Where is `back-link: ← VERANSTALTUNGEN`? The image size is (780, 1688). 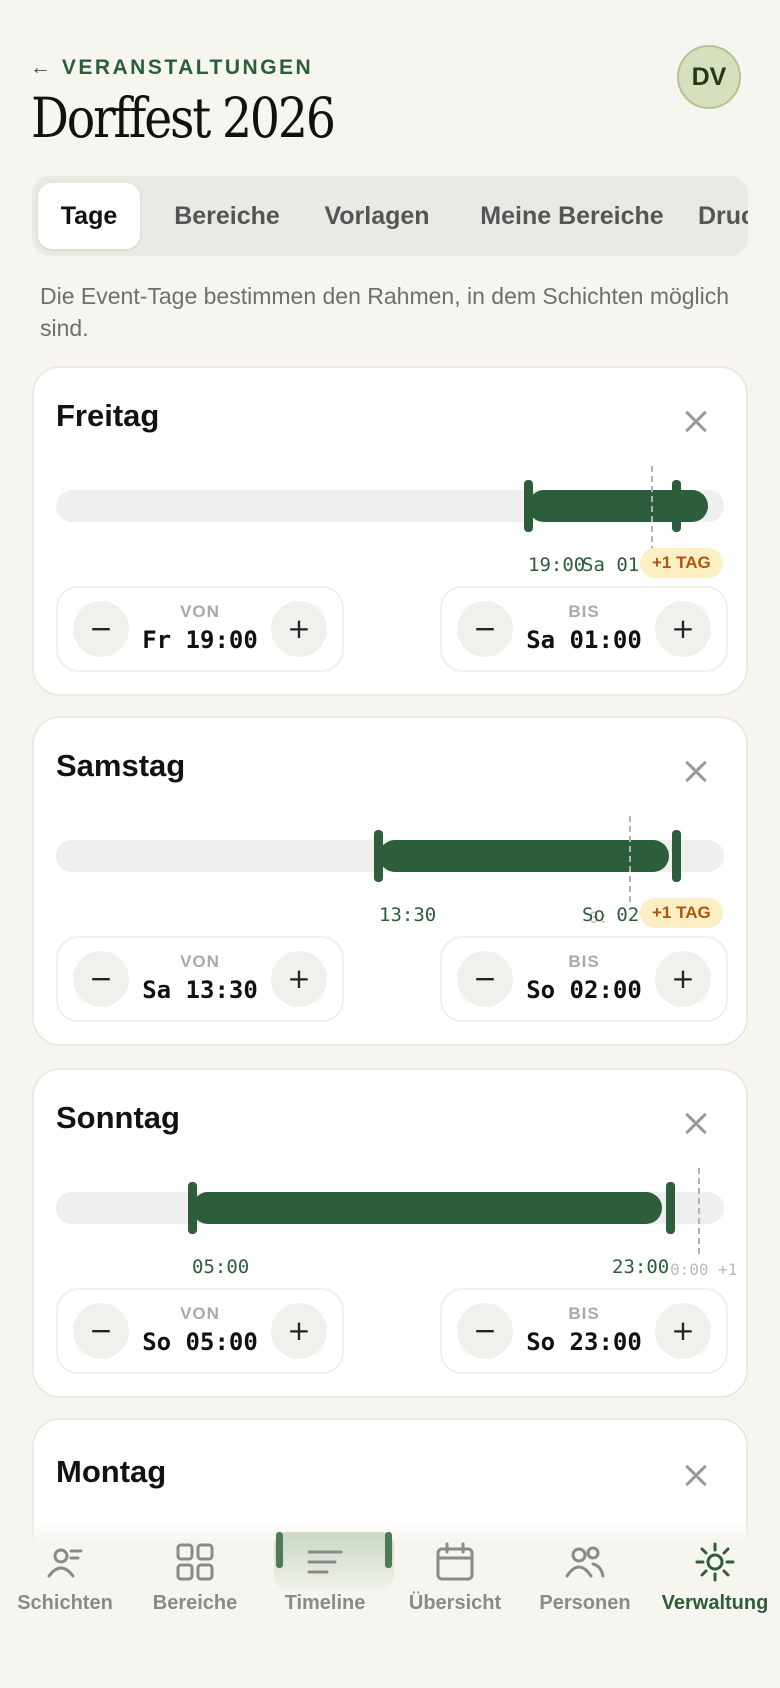 back-link: ← VERANSTALTUNGEN is located at coordinates (171, 68).